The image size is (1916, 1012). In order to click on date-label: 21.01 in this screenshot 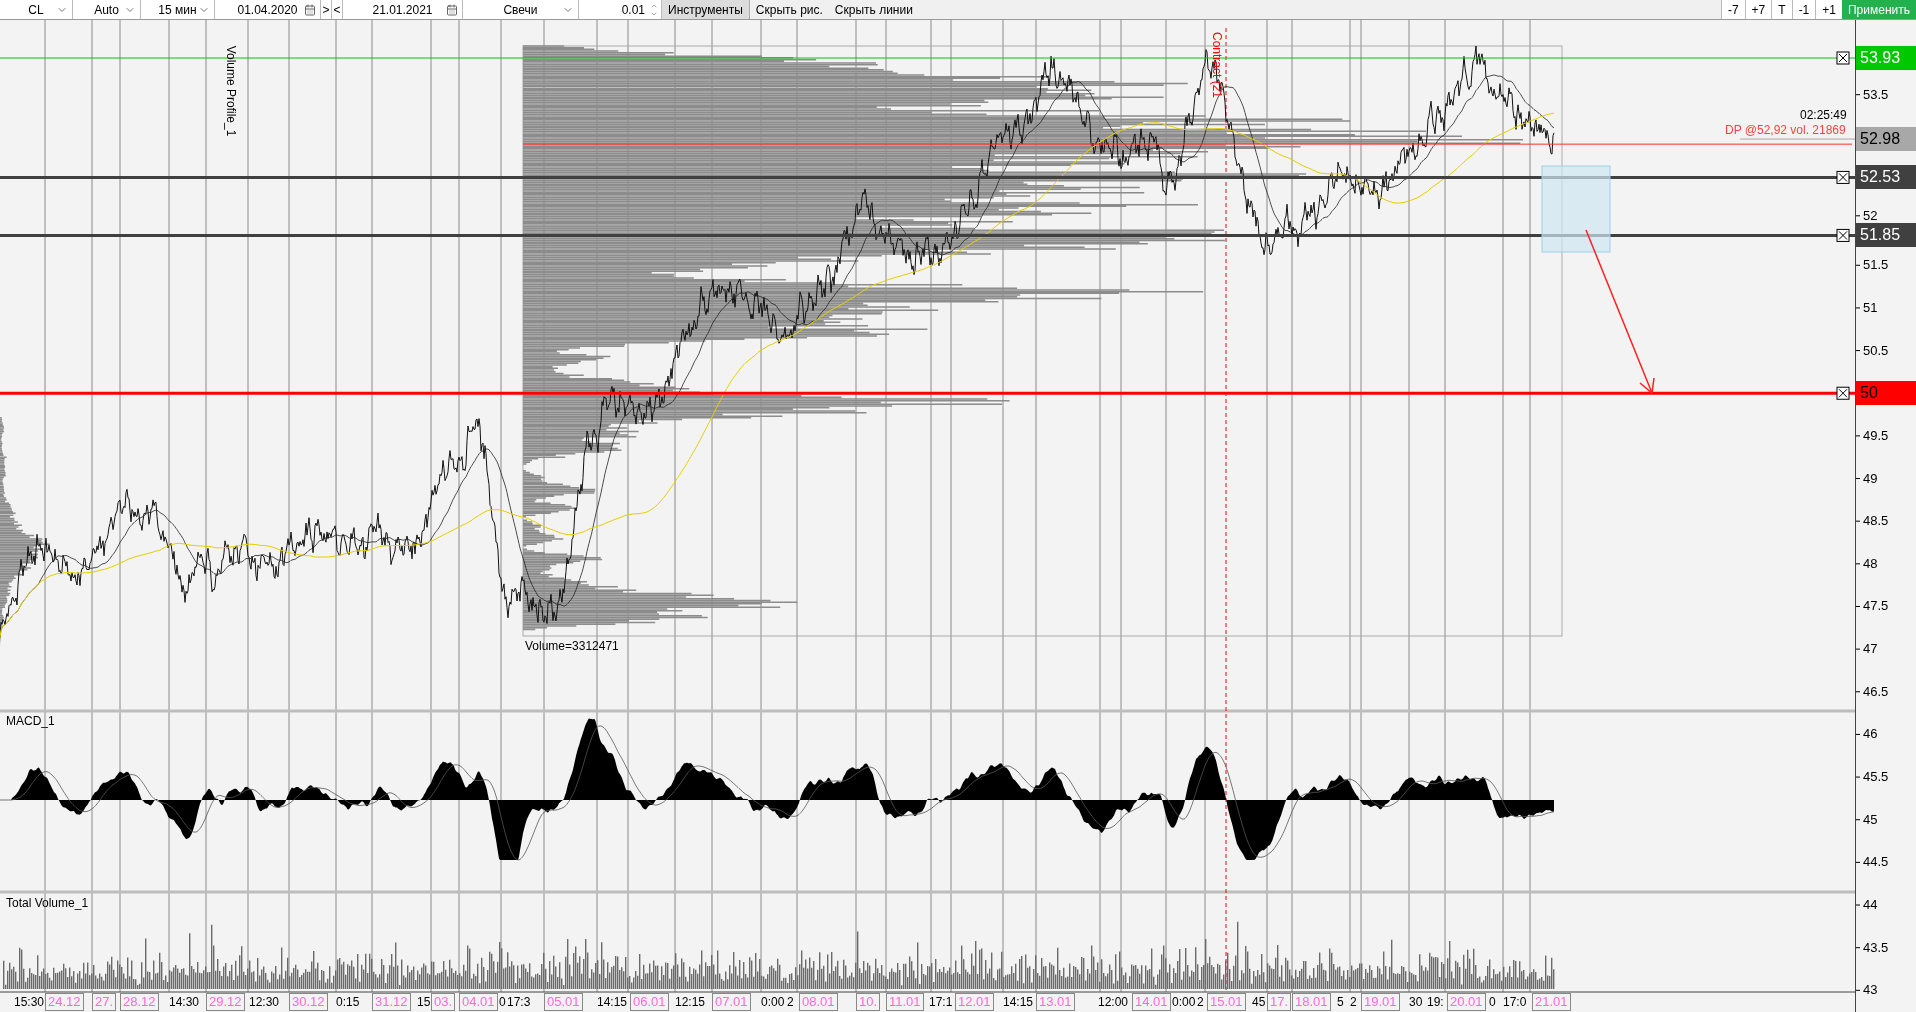, I will do `click(1551, 1002)`.